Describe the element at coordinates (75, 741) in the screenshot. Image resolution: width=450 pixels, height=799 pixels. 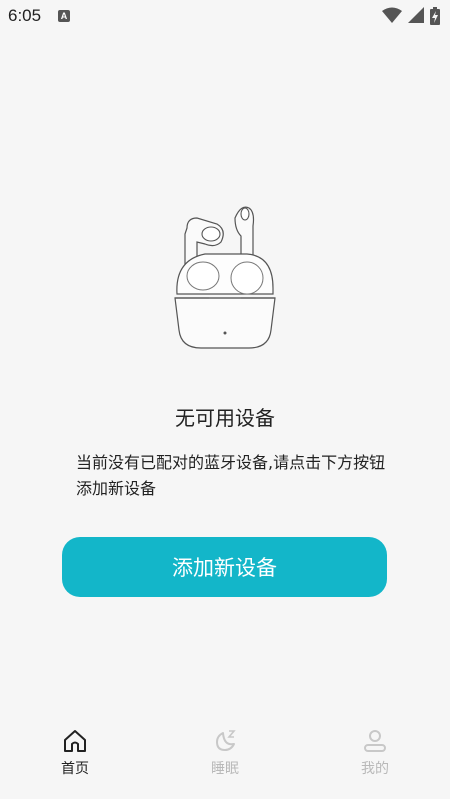
I see `home-icon` at that location.